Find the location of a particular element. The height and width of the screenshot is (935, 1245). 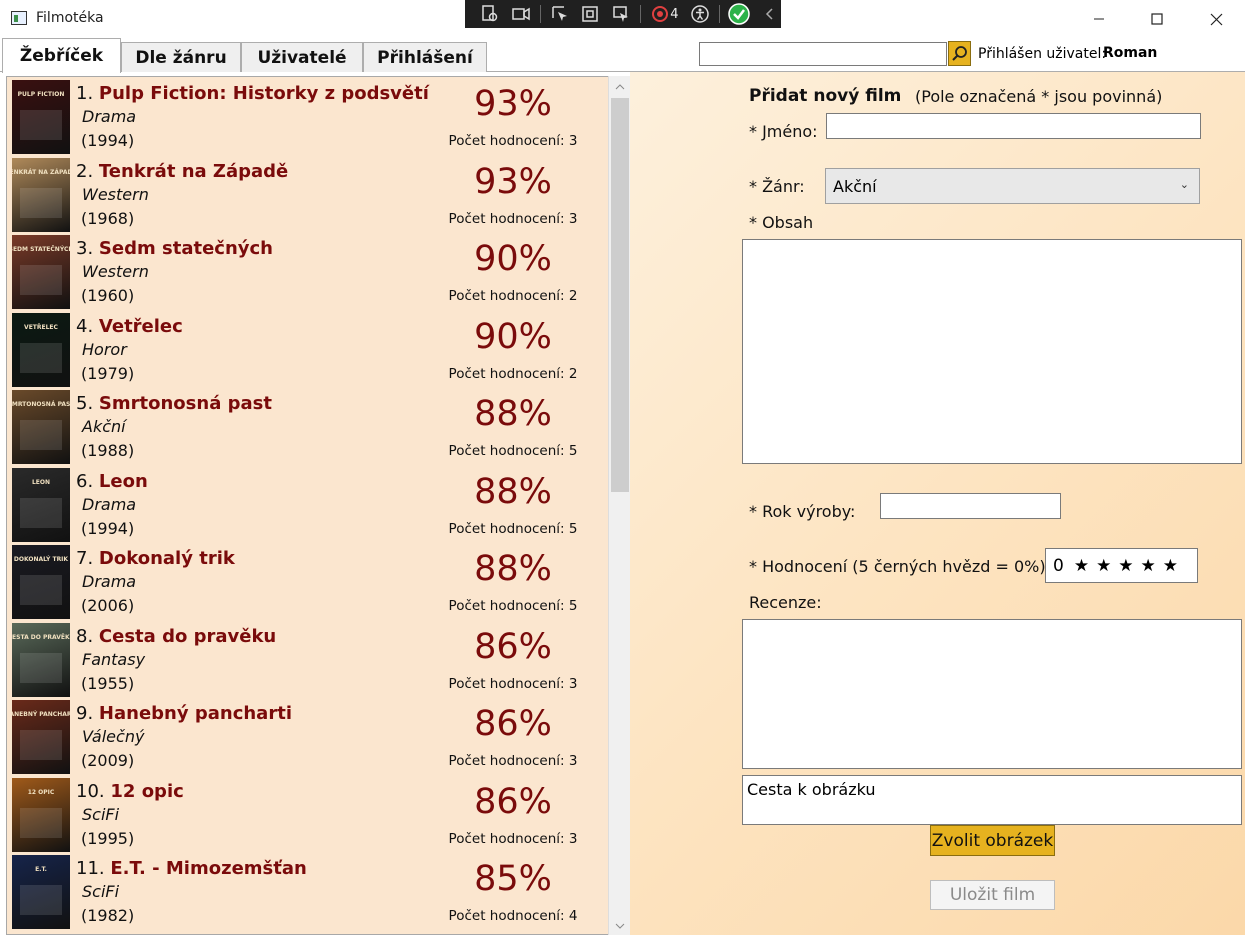

year-input is located at coordinates (970, 506).